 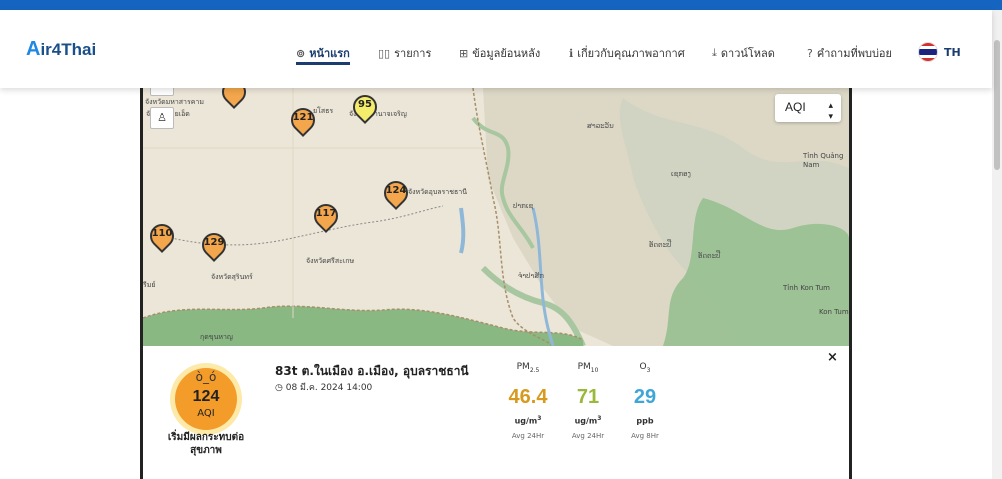 I want to click on pollutant-name: PM2.5, so click(x=528, y=368).